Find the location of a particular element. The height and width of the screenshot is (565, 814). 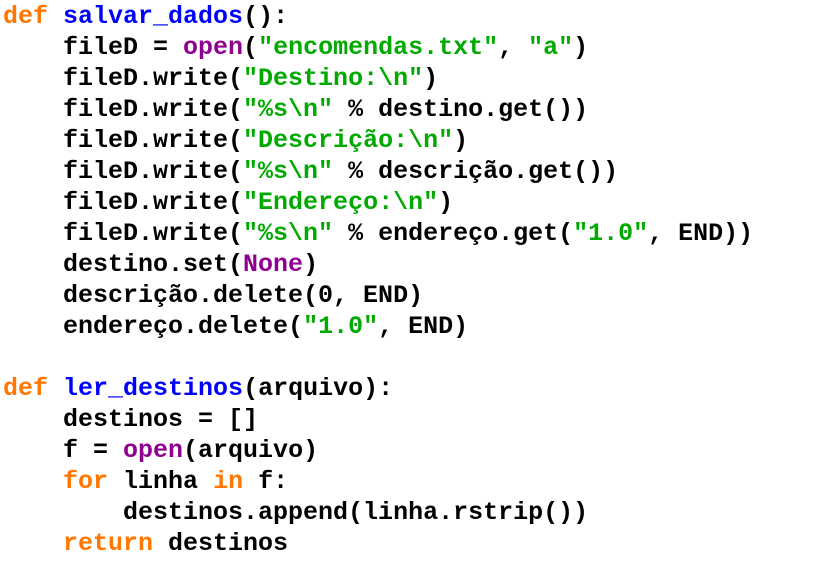

code-token-plain: destino.set( is located at coordinates (123, 264).